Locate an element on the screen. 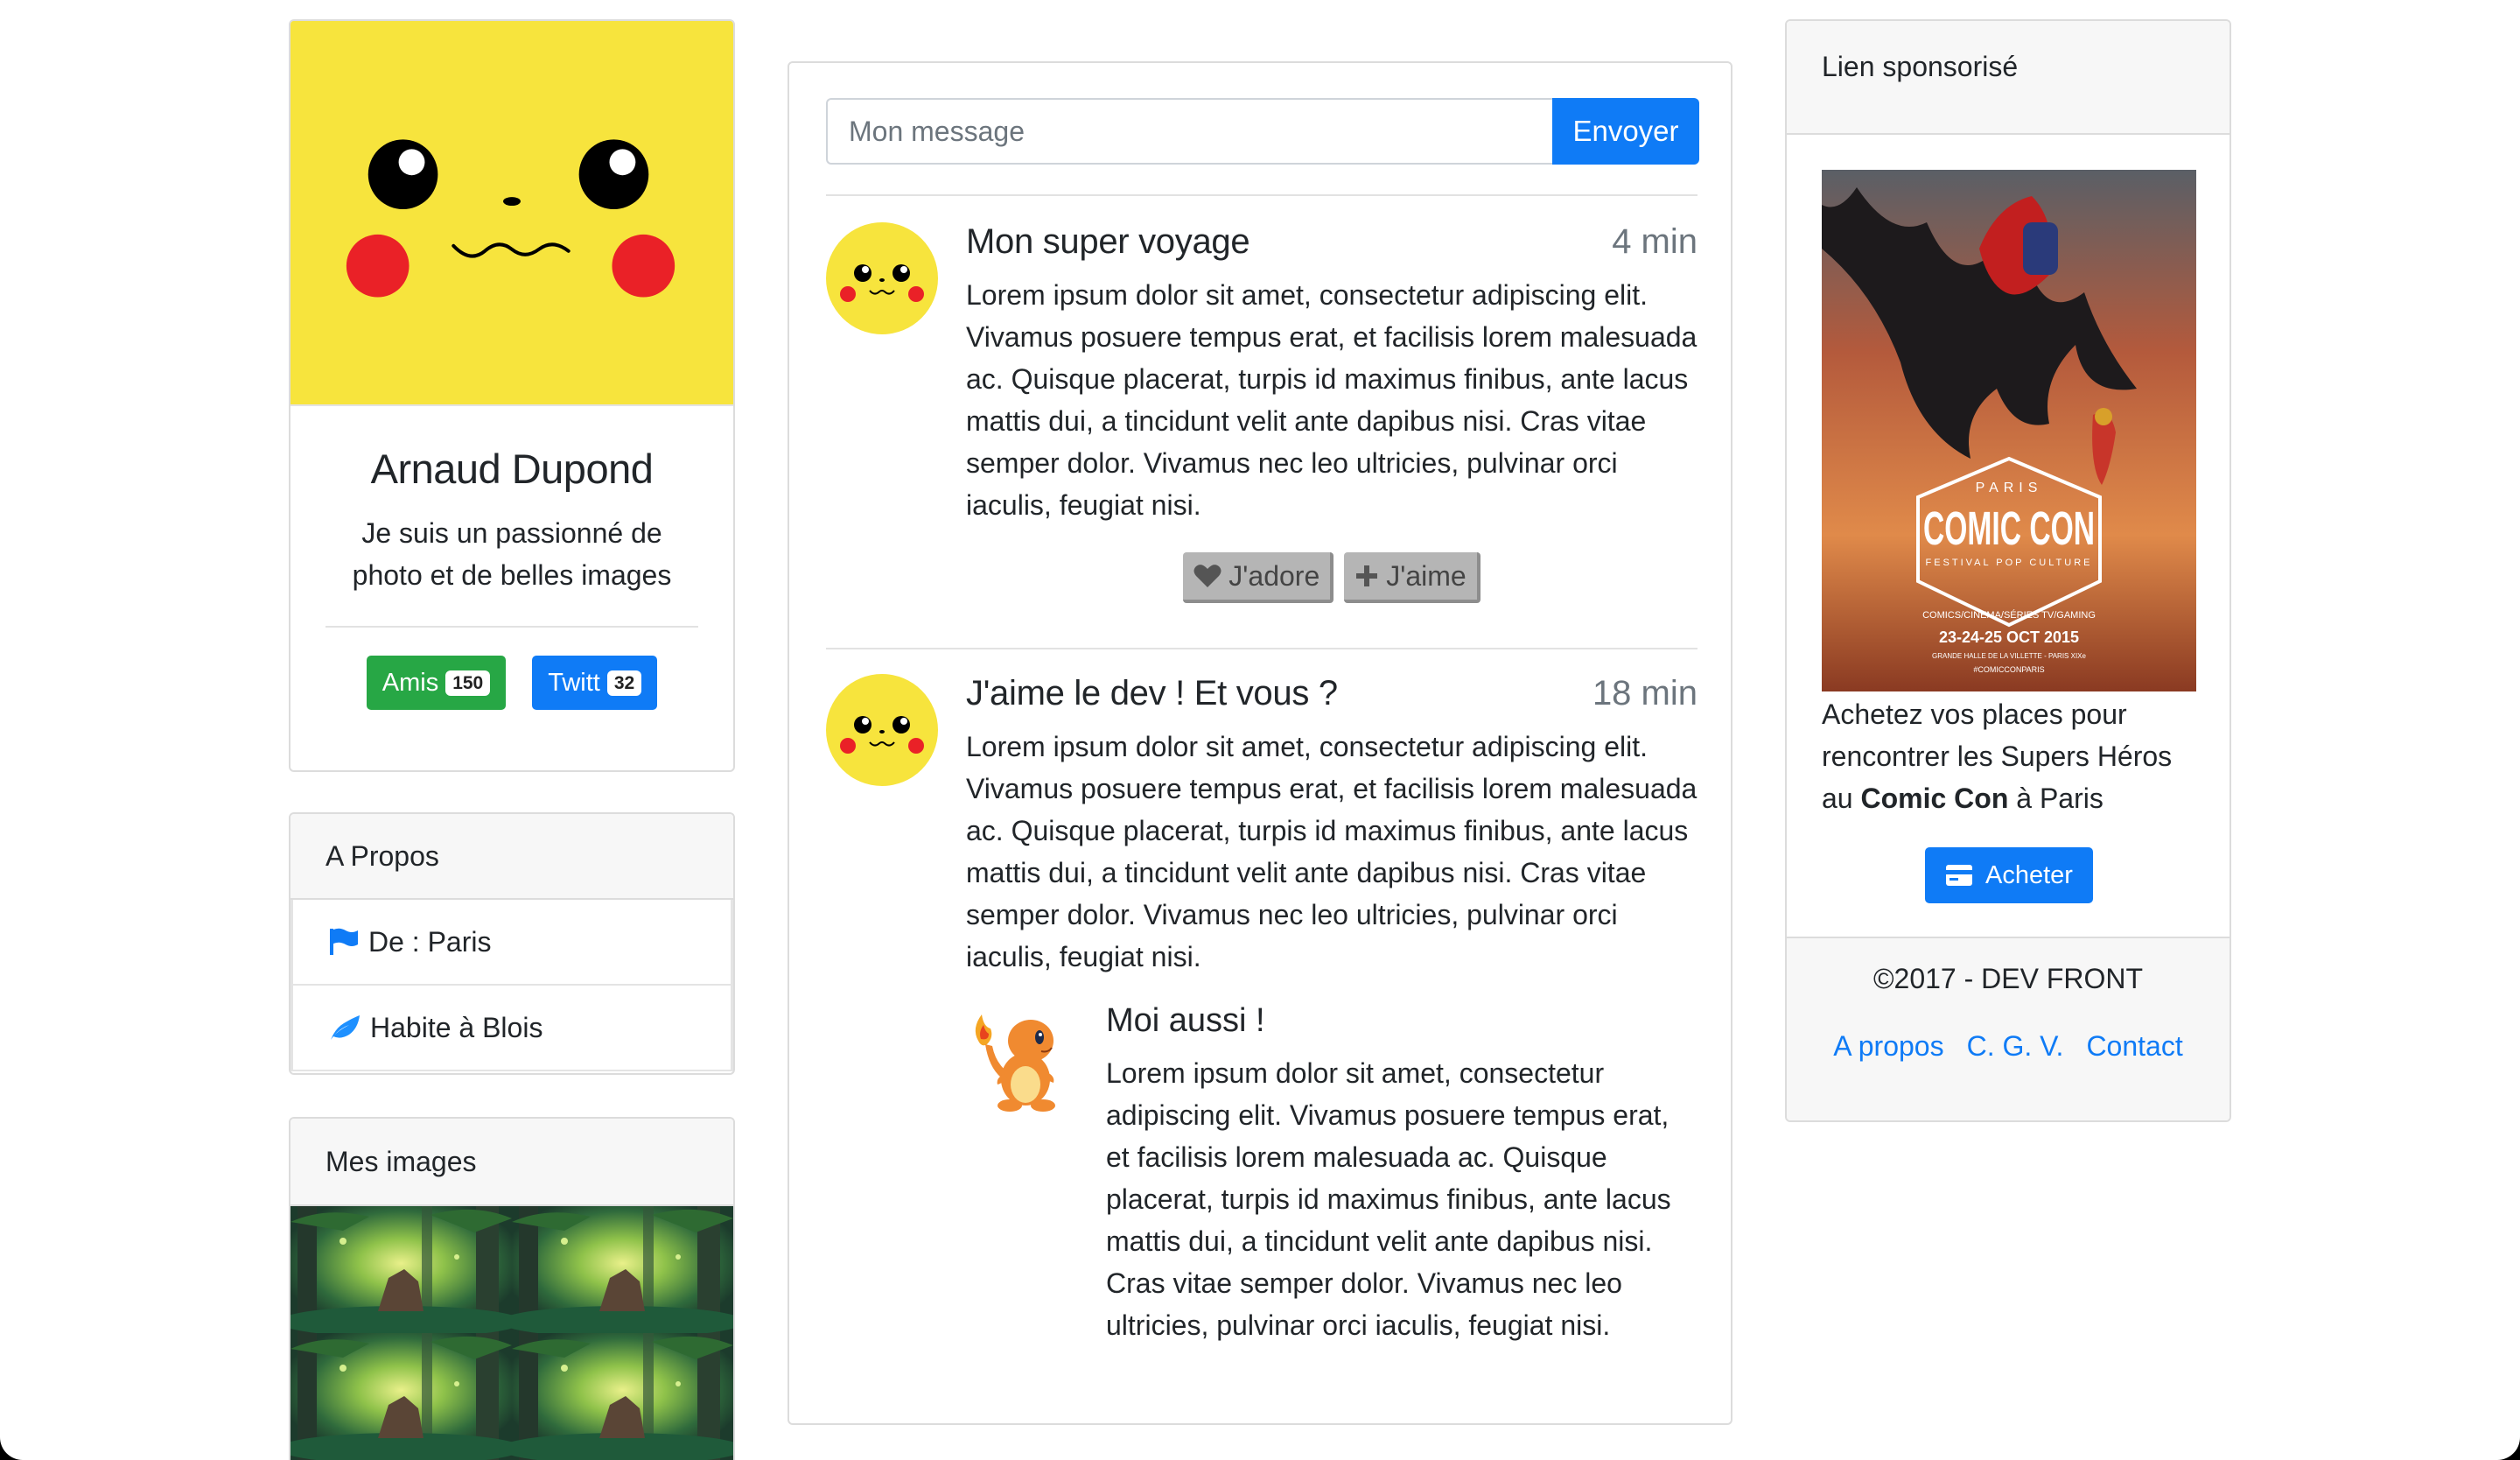  buy-button: Acheter is located at coordinates (2009, 875).